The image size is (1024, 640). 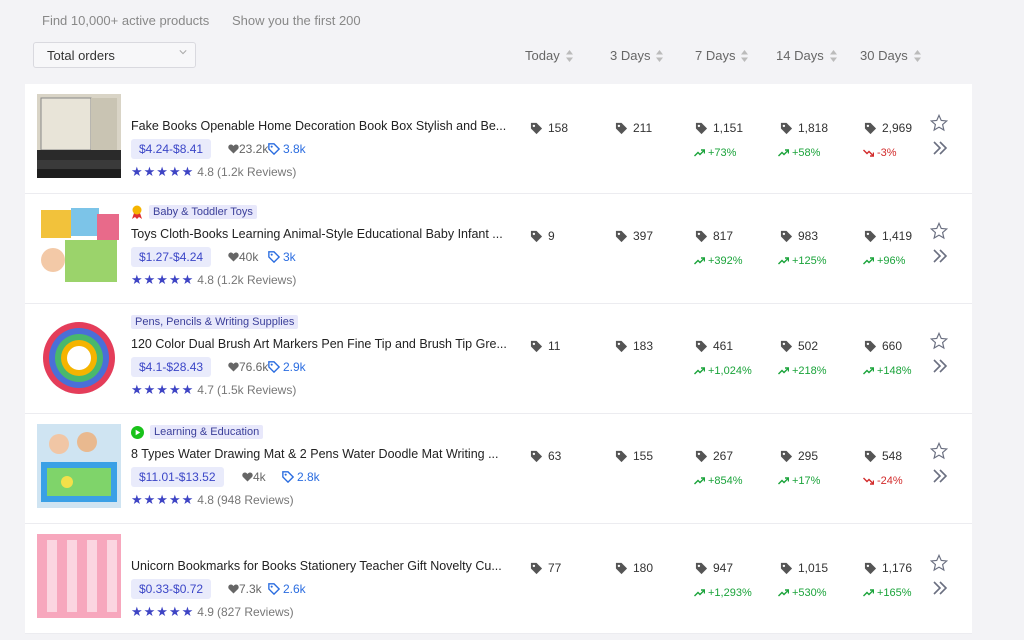 I want to click on sort-dropdown: Total orders, so click(x=114, y=55).